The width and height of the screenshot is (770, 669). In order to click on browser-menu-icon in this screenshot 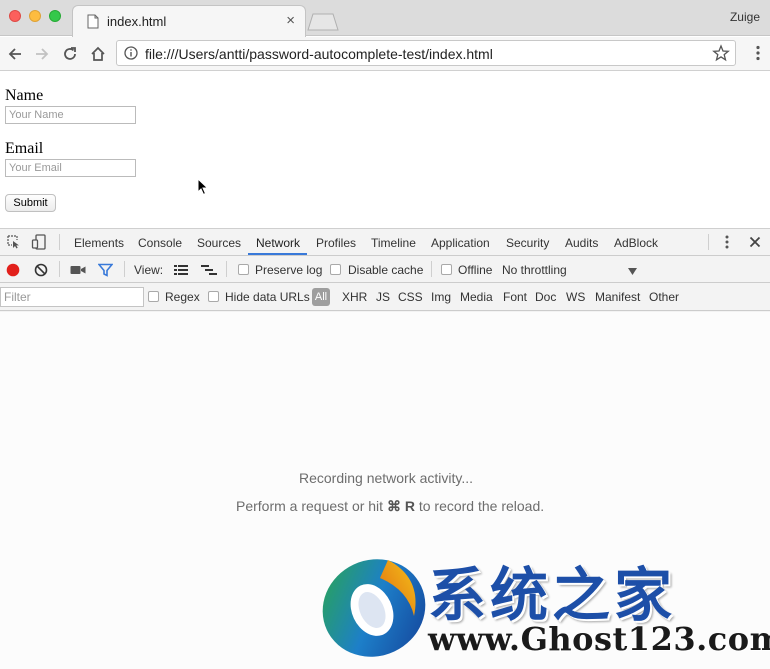, I will do `click(758, 54)`.